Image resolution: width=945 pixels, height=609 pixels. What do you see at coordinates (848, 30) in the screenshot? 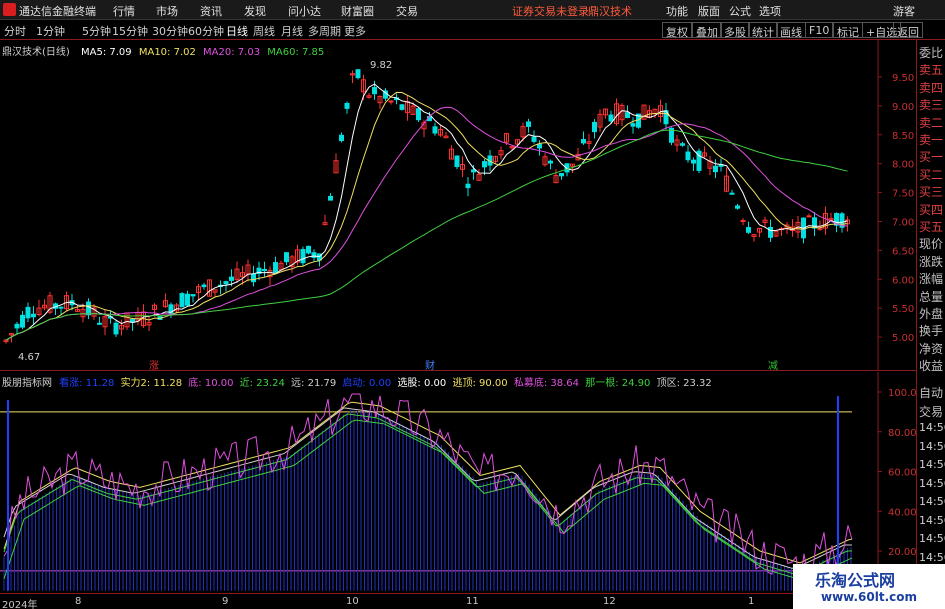
I see `tool-mark-button: 标记` at bounding box center [848, 30].